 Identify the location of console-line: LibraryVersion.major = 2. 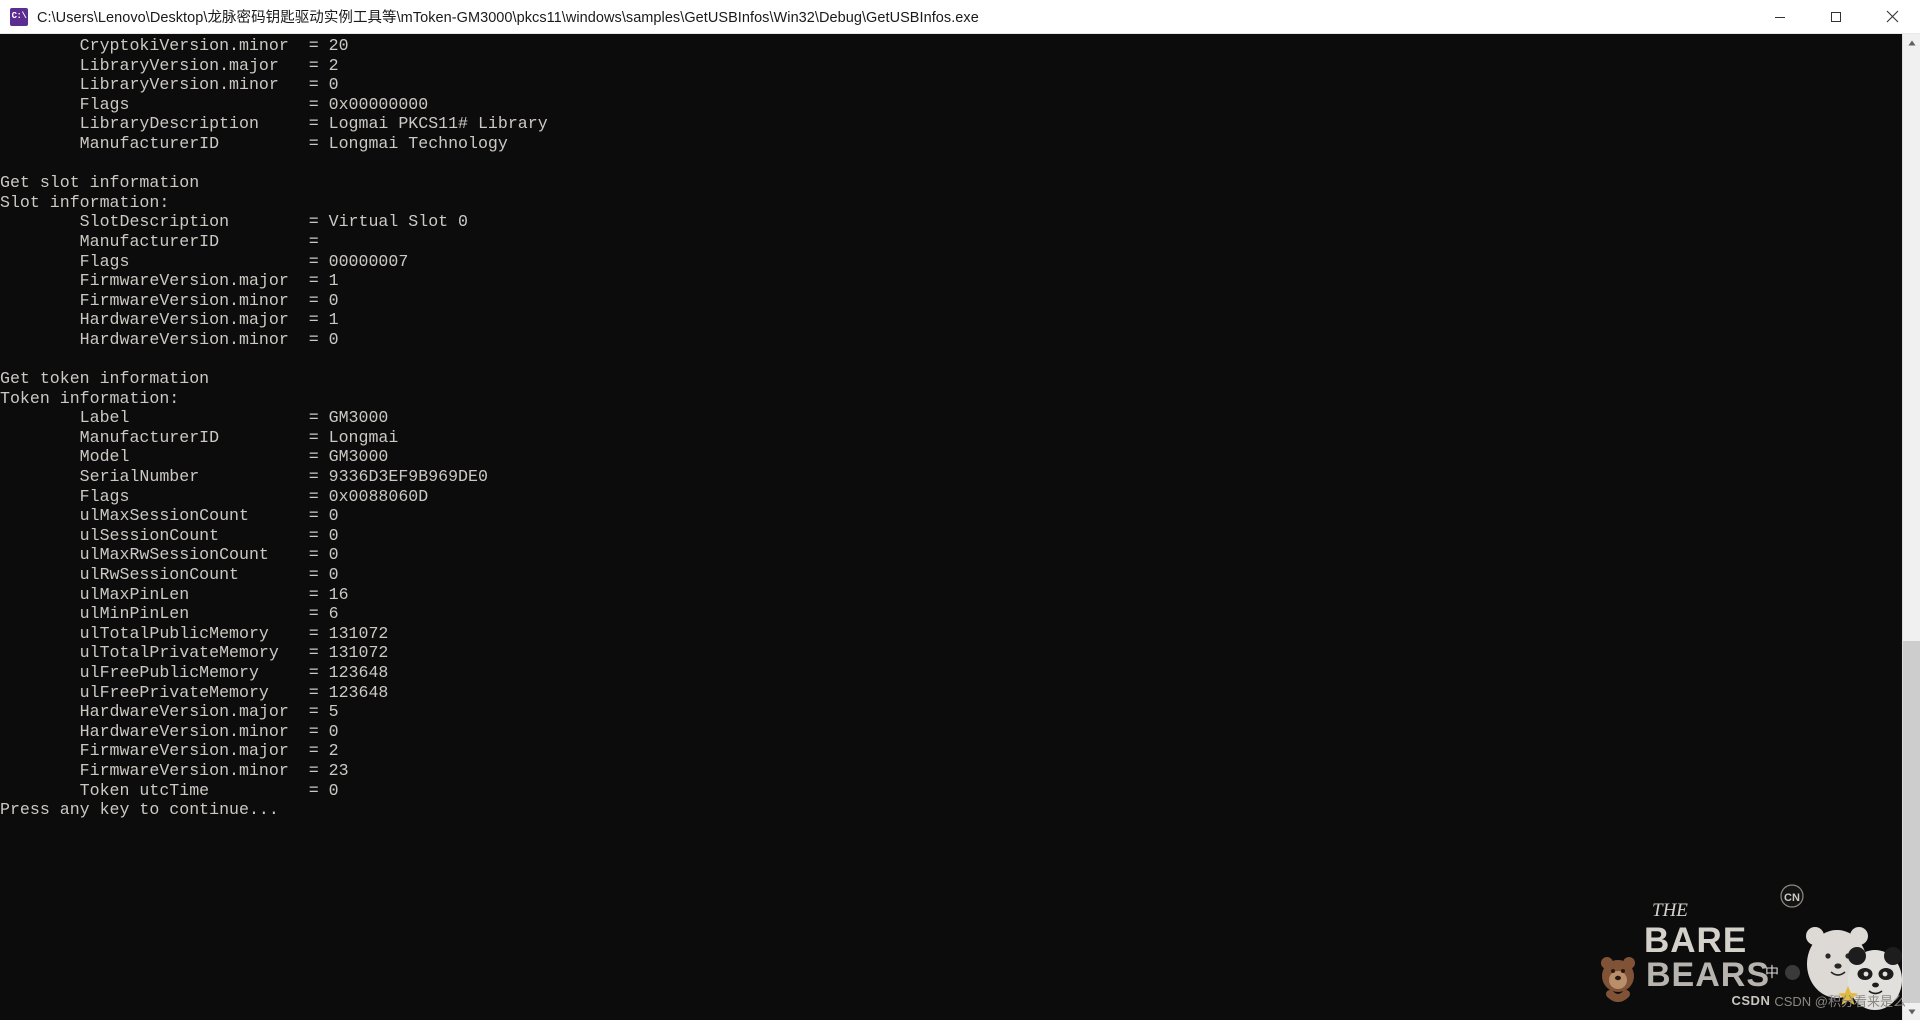
(169, 65).